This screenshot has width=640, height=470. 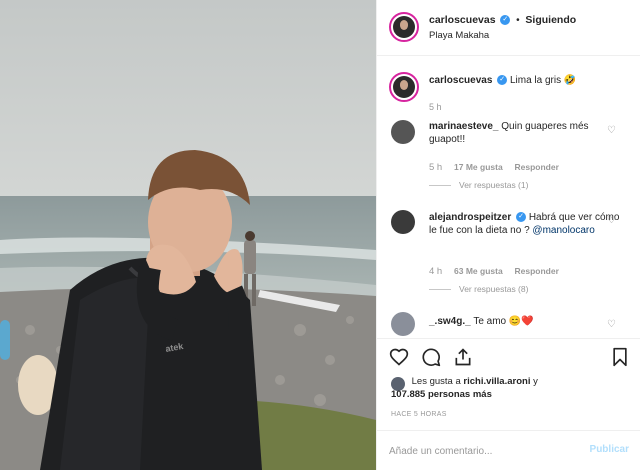 I want to click on comment-likes: 17 Me gusta, so click(x=478, y=167).